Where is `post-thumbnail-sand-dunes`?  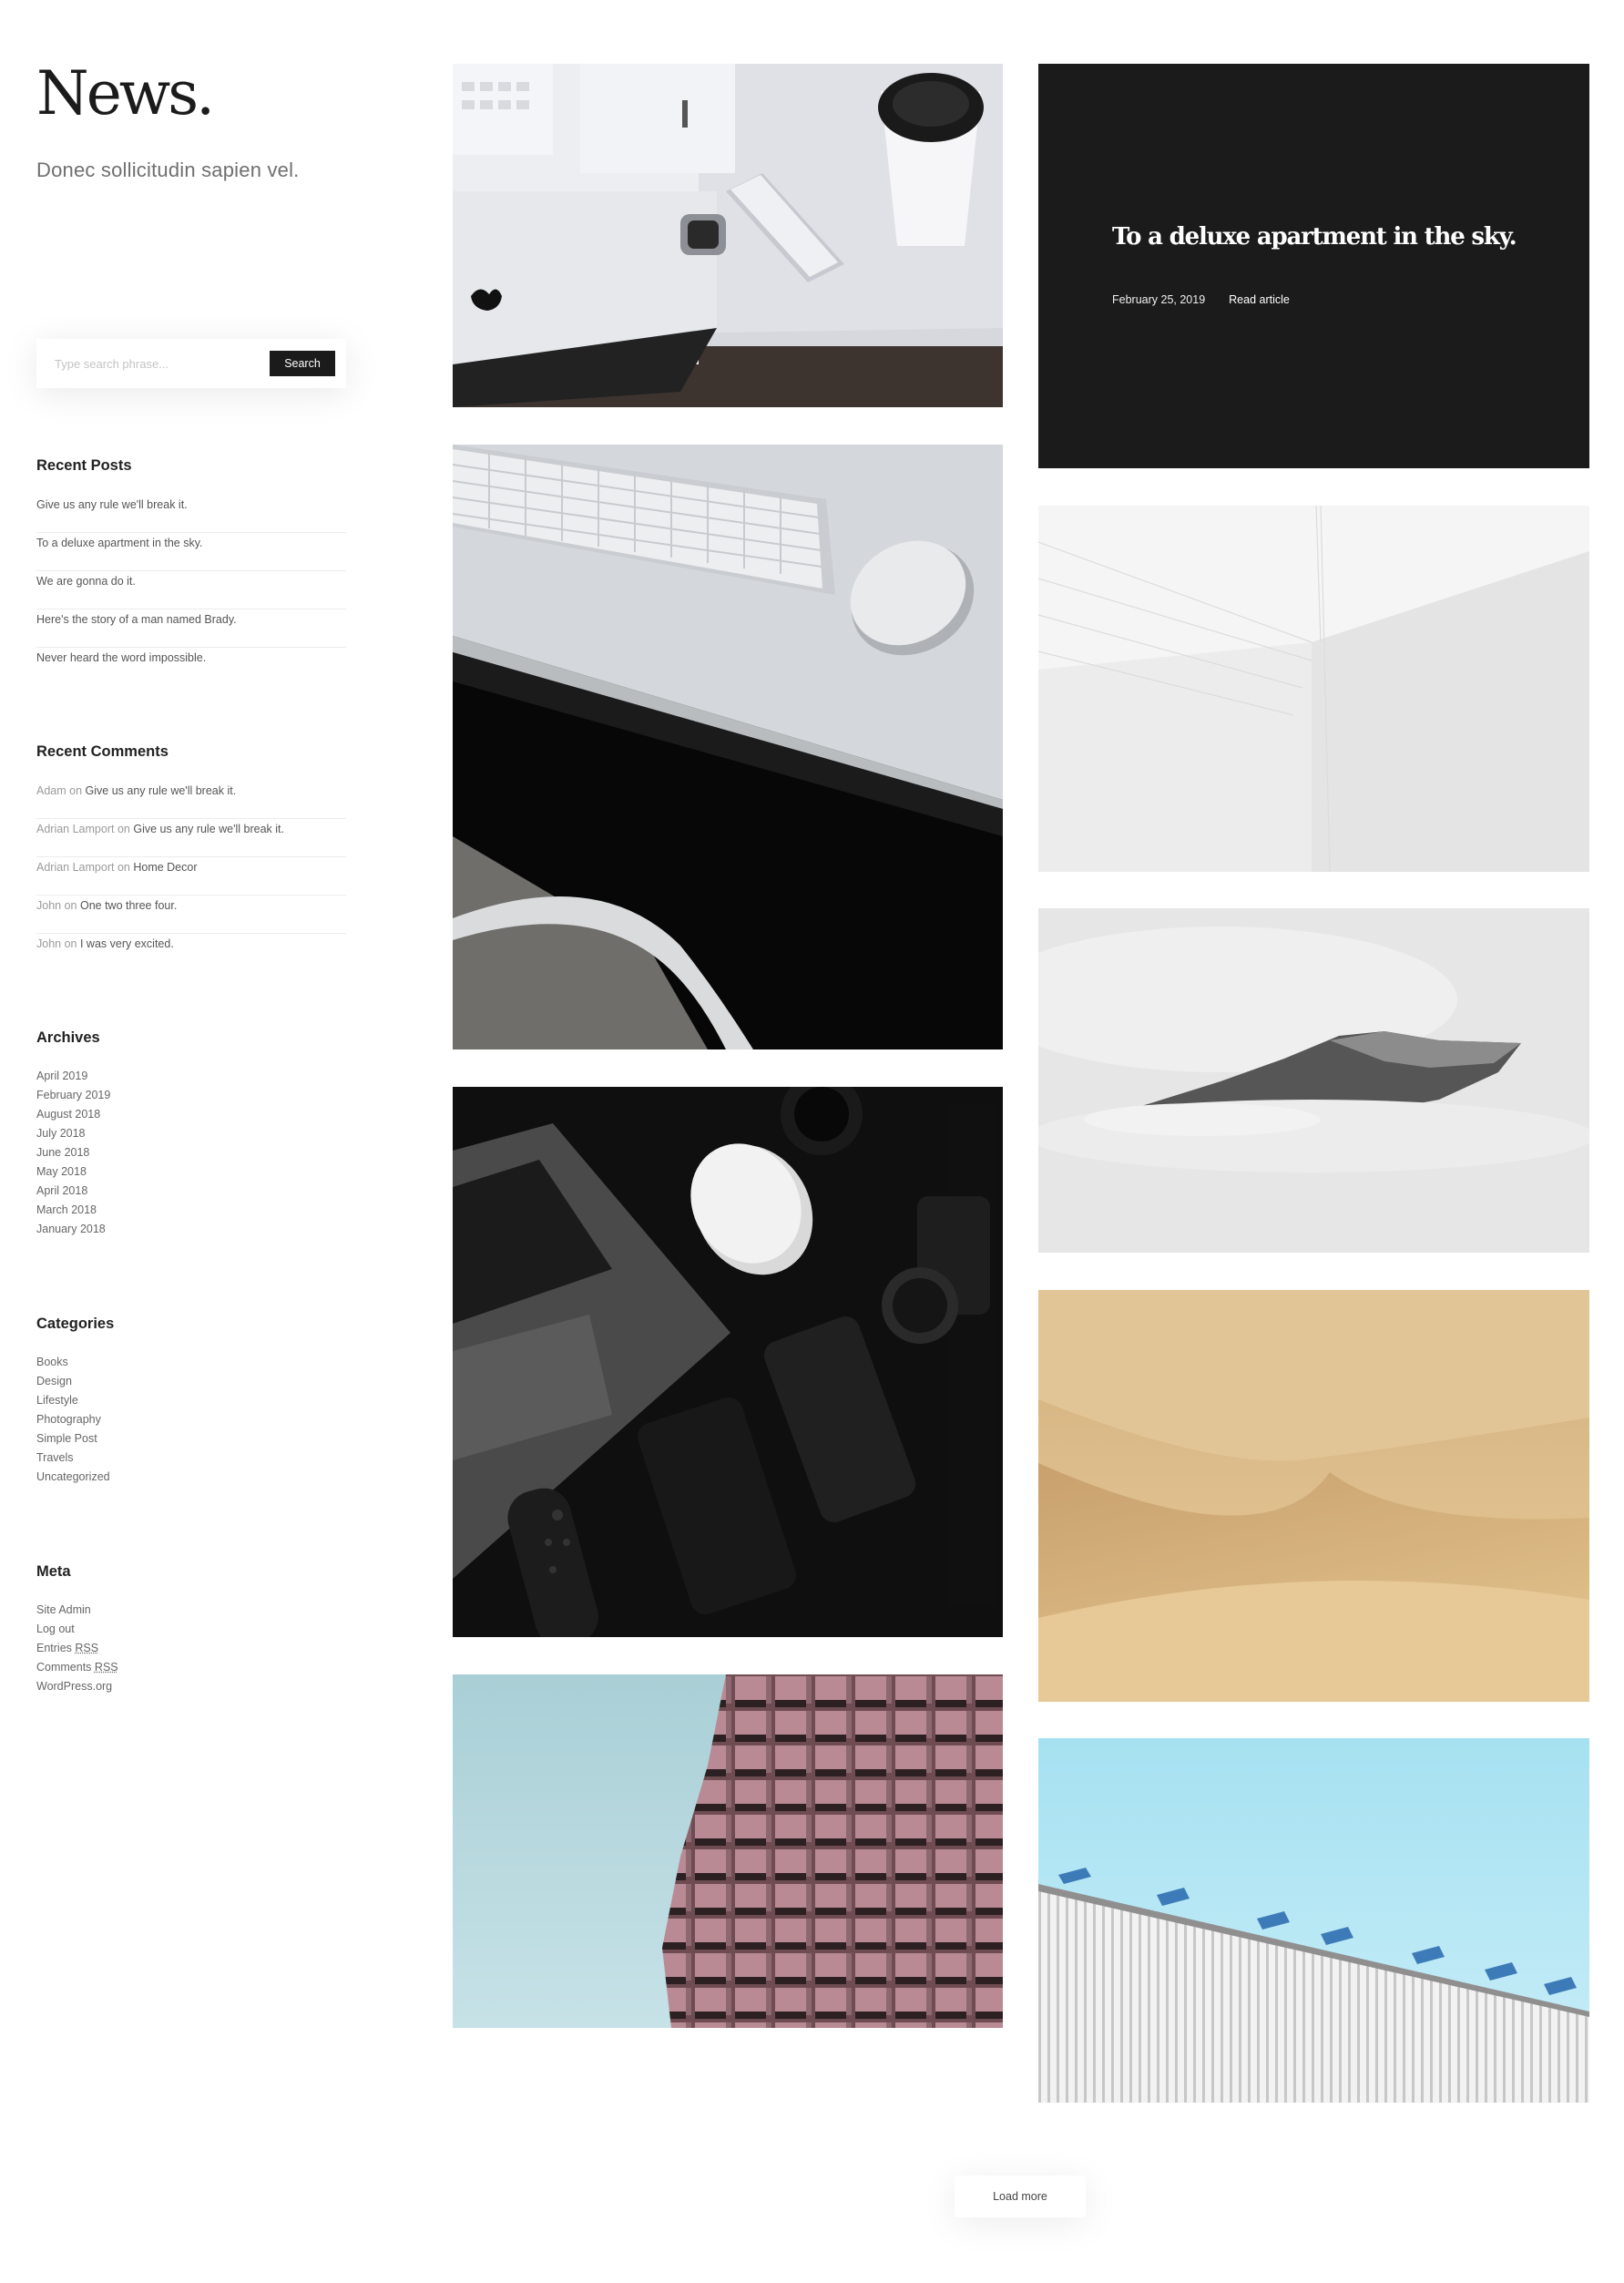 post-thumbnail-sand-dunes is located at coordinates (1313, 1496).